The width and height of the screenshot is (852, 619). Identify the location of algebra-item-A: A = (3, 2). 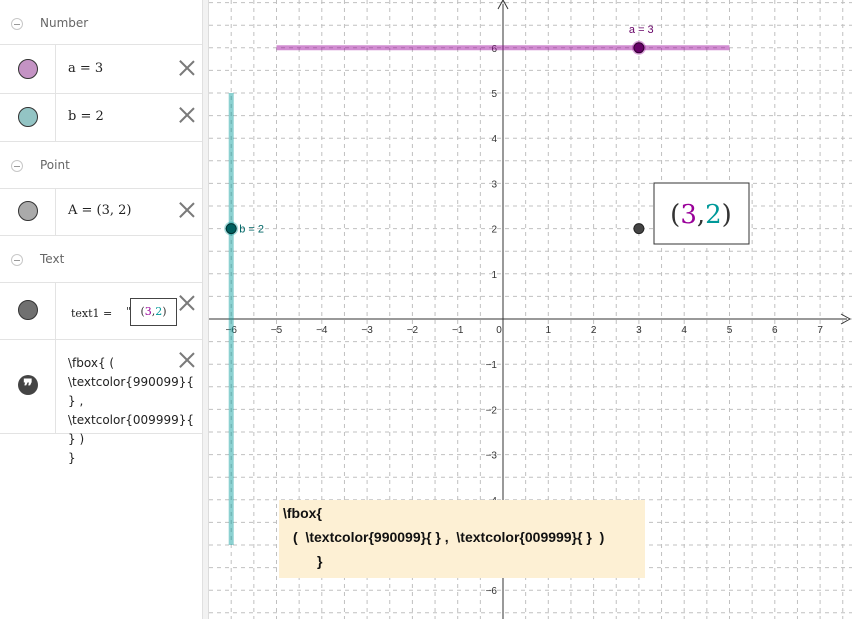
(101, 212).